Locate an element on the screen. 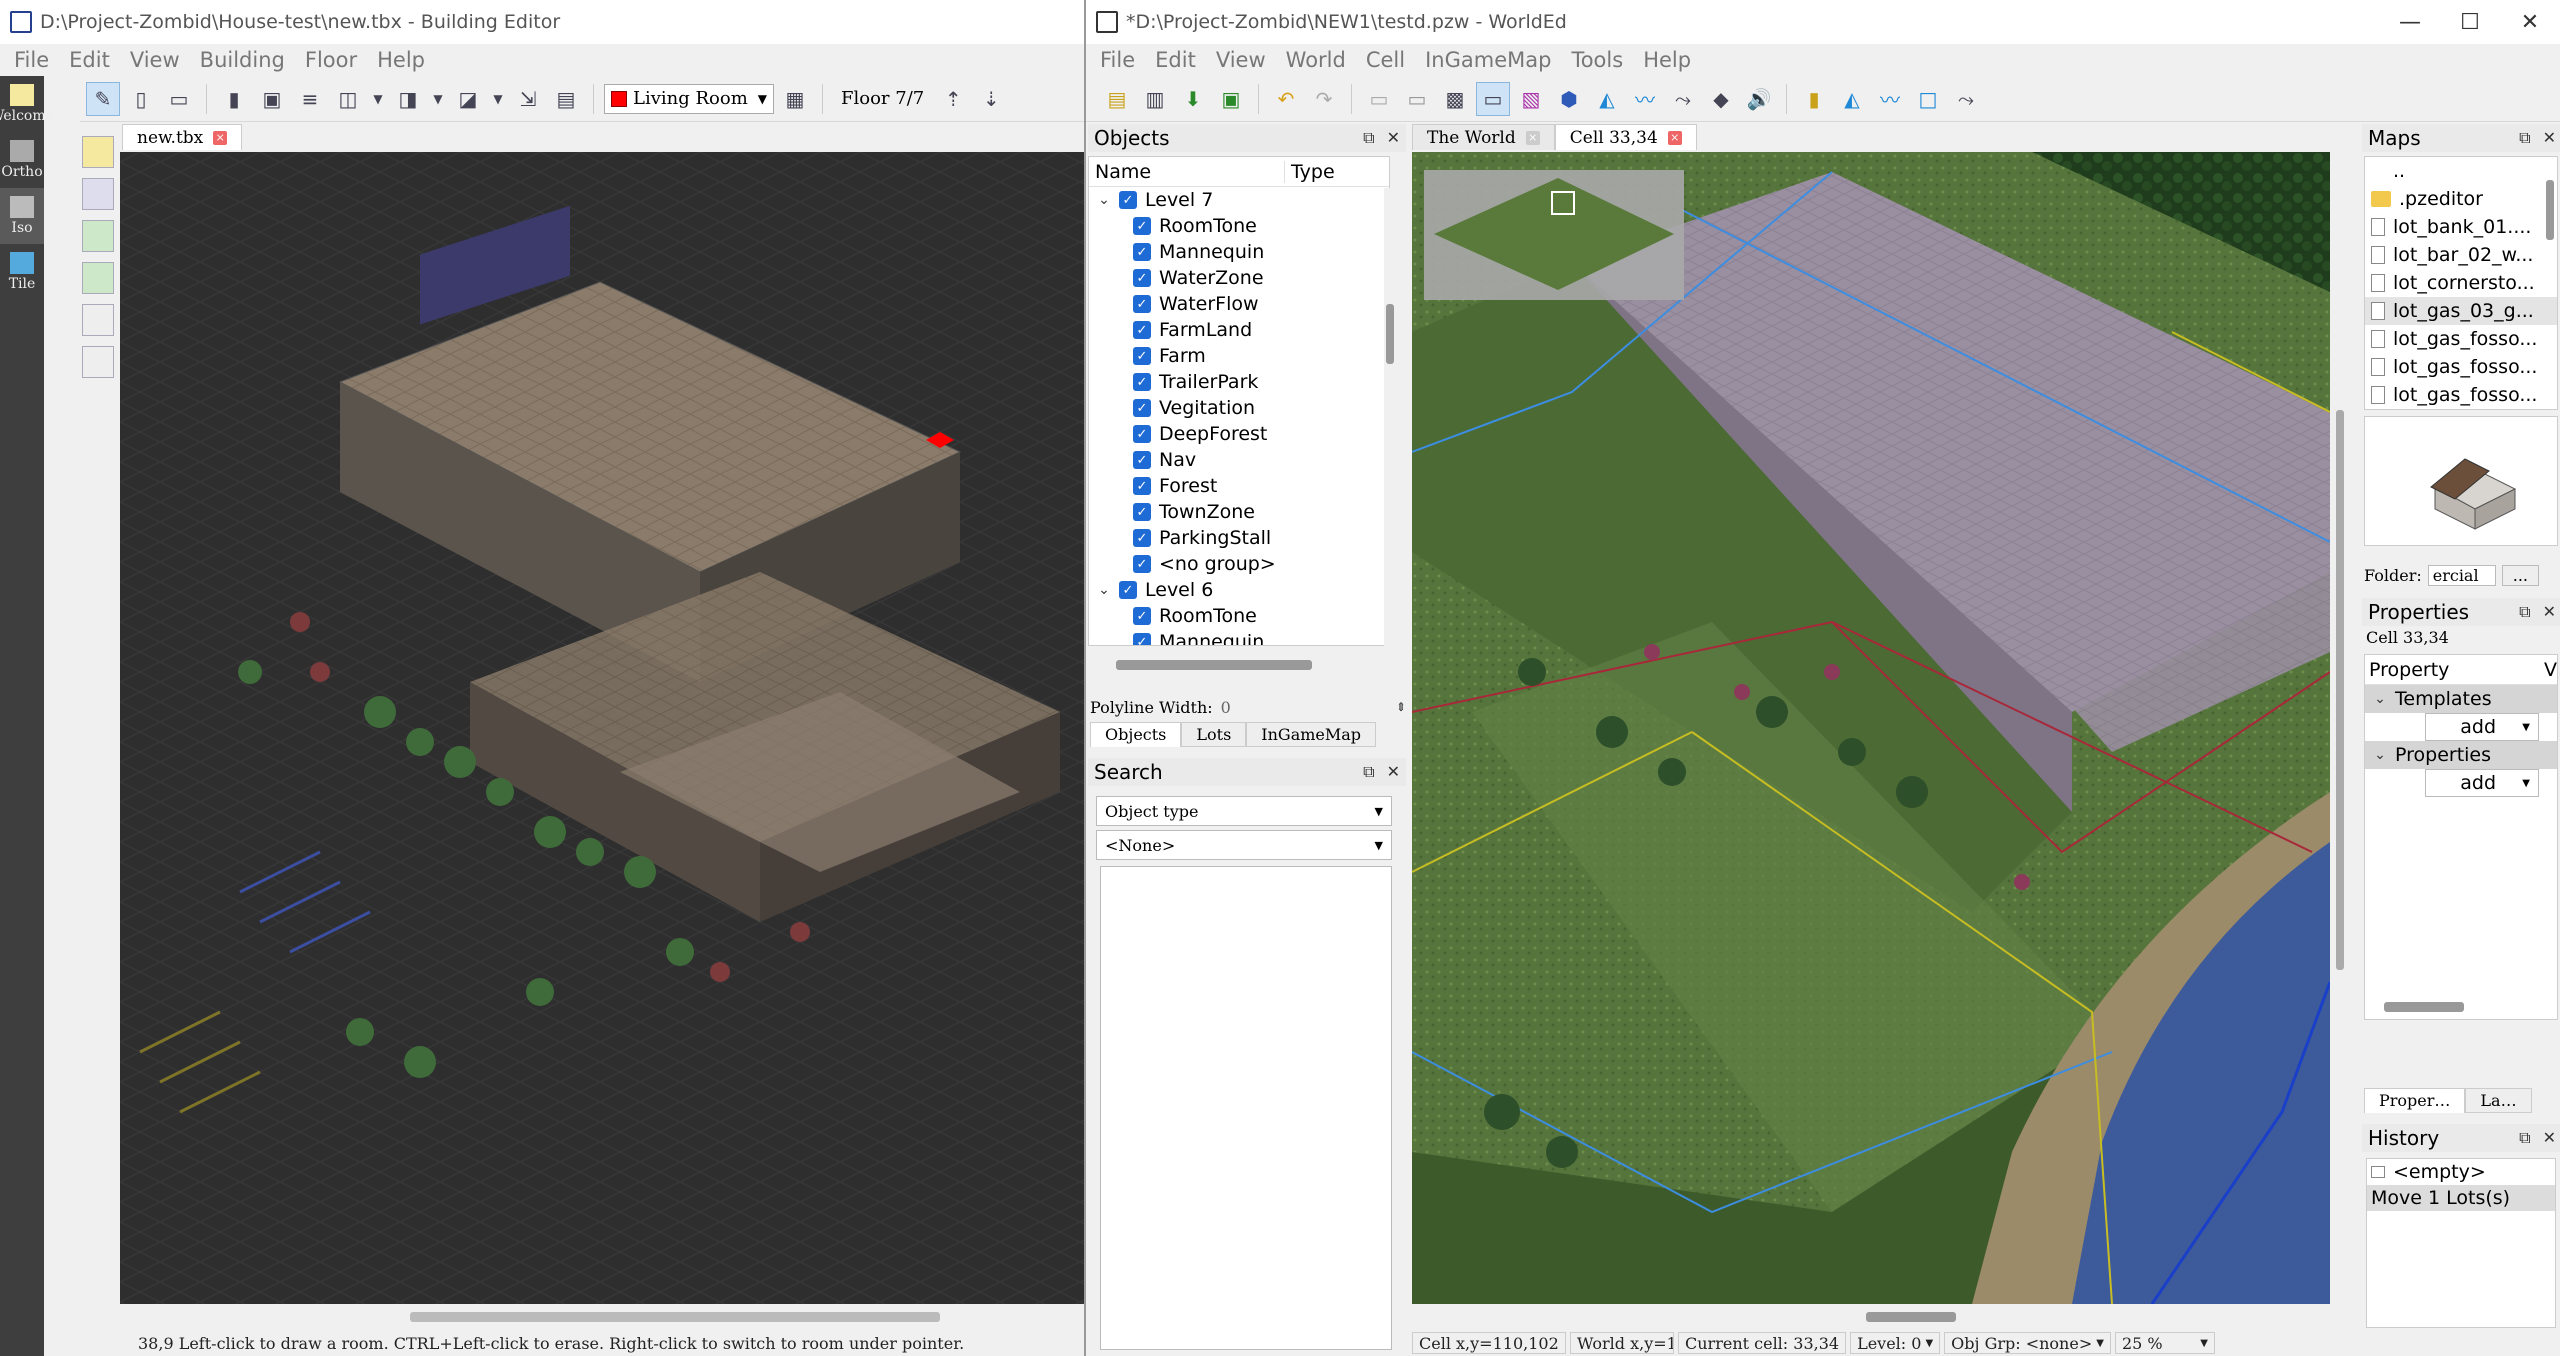 This screenshot has height=1356, width=2560. room-combo: Living Room ▼ is located at coordinates (689, 98).